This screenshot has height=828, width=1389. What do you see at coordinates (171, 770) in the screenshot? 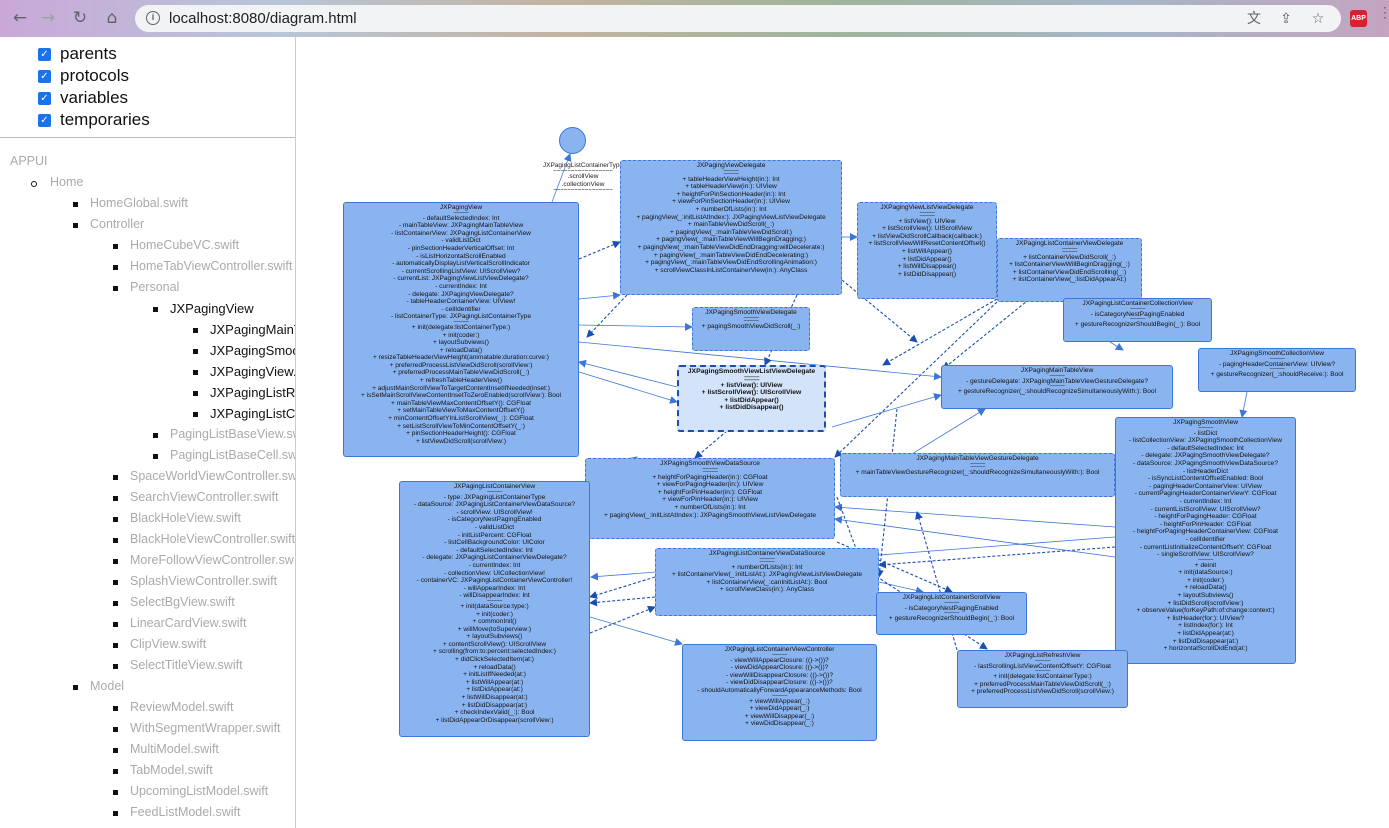
I see `tree-item: TabModel.swift` at bounding box center [171, 770].